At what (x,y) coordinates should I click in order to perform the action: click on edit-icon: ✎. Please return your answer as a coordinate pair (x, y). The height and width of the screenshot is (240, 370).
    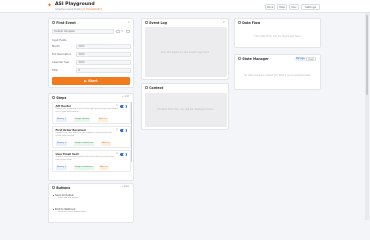
    Looking at the image, I should click on (122, 31).